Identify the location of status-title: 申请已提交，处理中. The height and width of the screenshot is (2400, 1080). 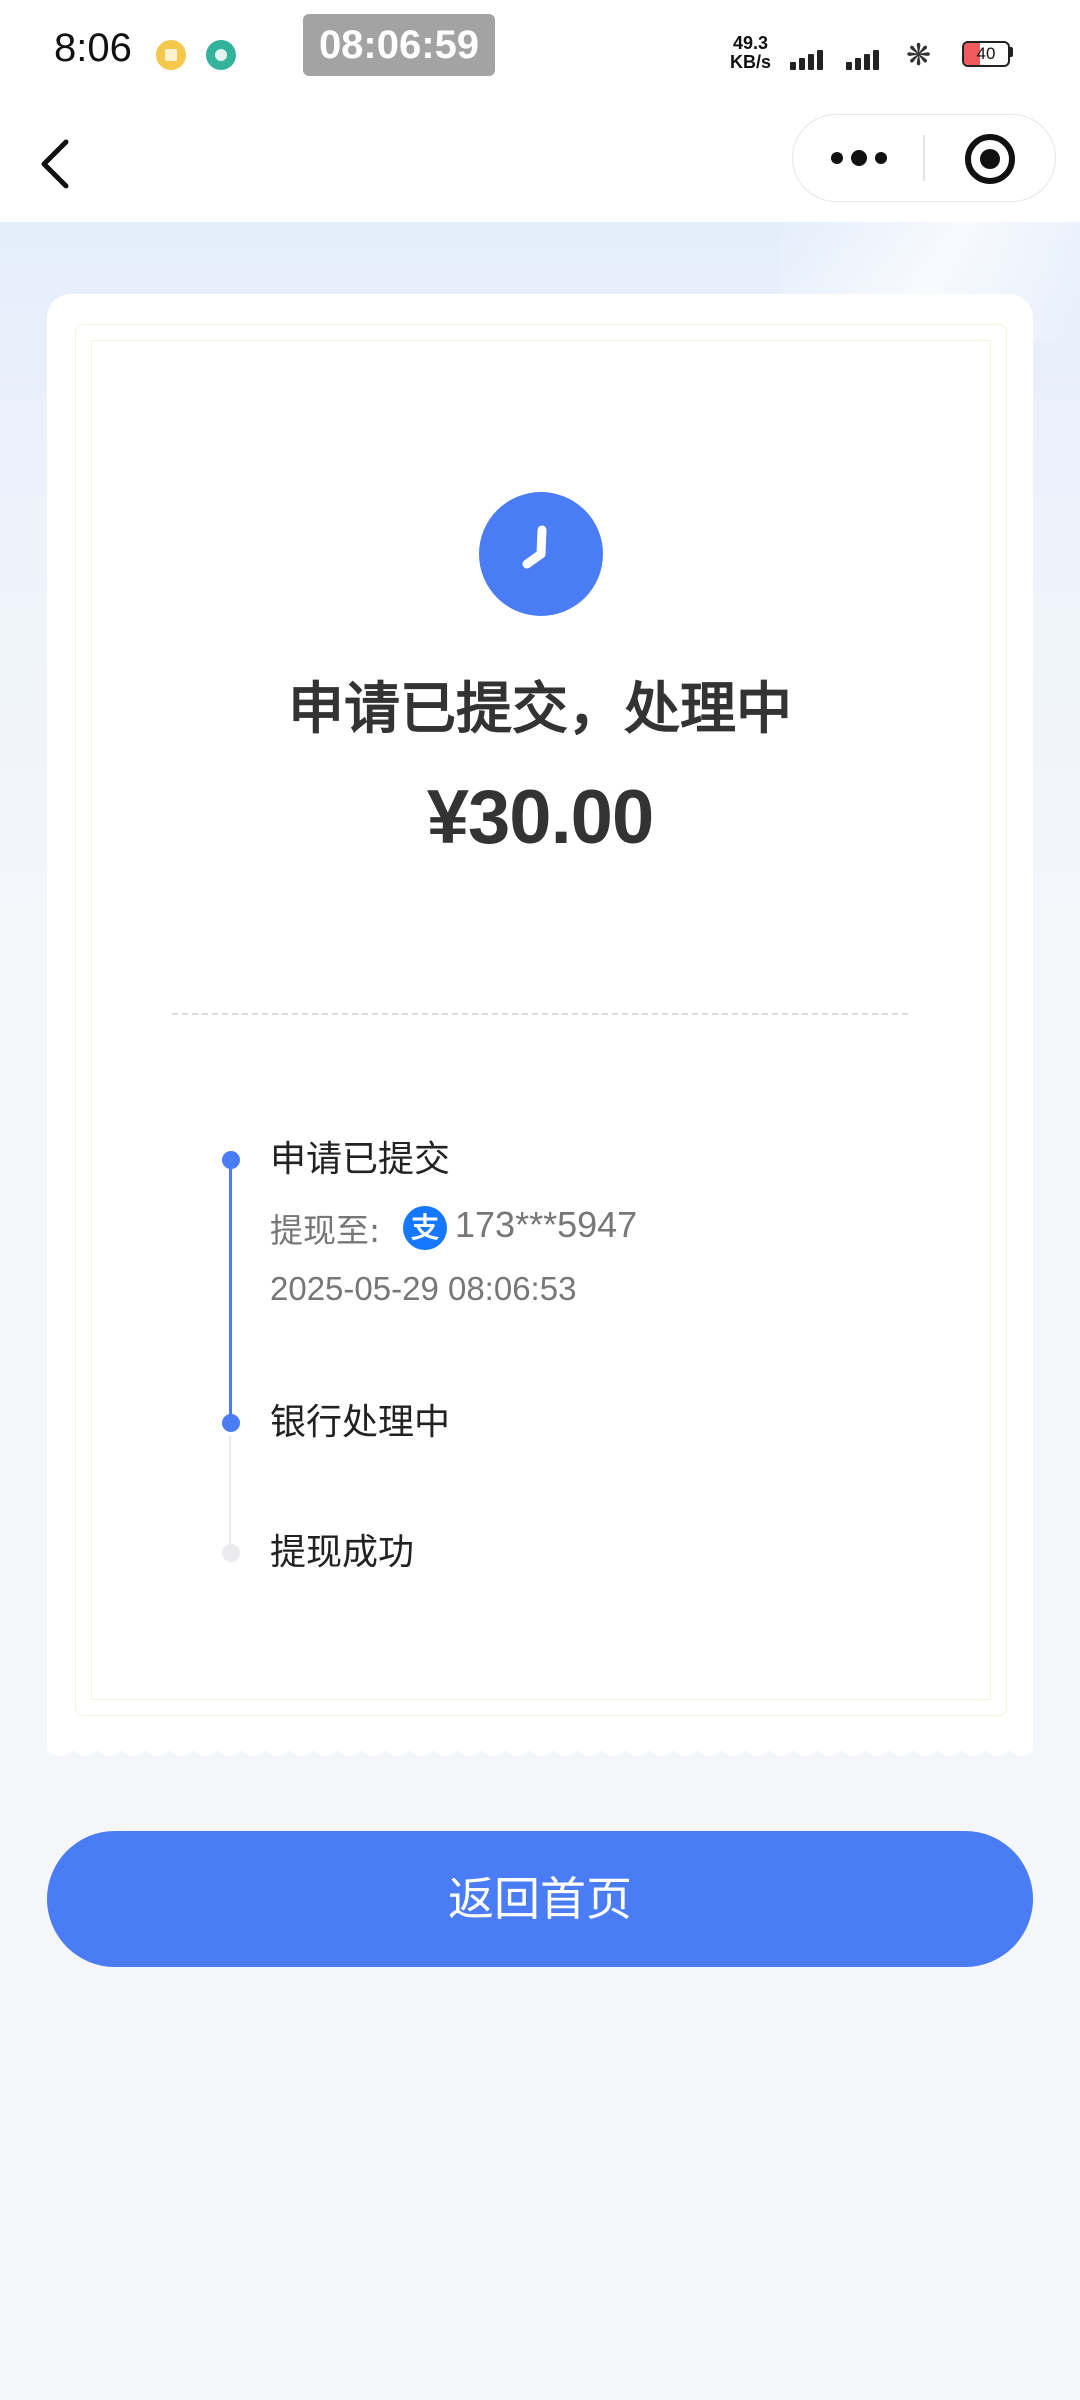
(540, 709).